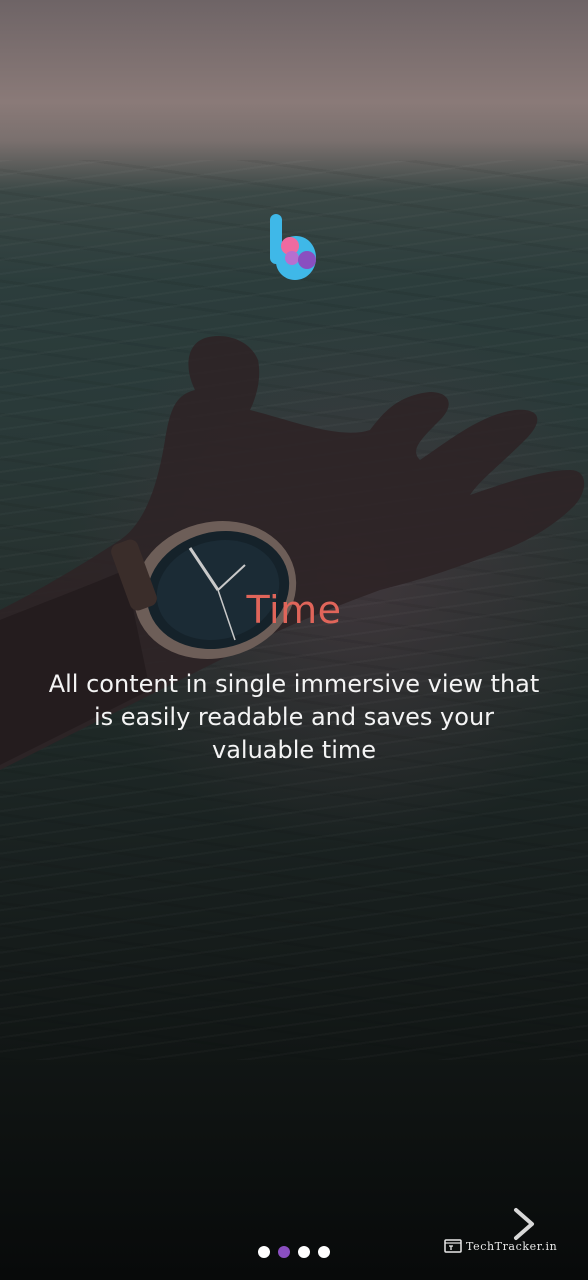 The height and width of the screenshot is (1280, 588). I want to click on watermark-browser-icon, so click(453, 1246).